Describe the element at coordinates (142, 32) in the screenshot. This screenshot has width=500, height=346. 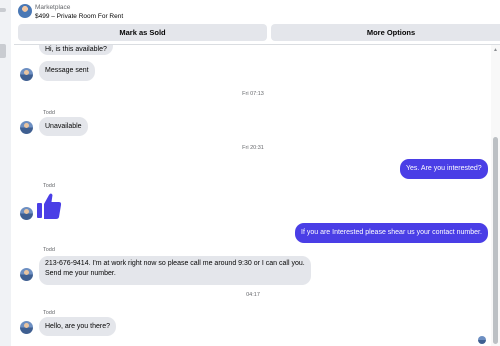
I see `mark-as-sold-button: Mark as Sold` at that location.